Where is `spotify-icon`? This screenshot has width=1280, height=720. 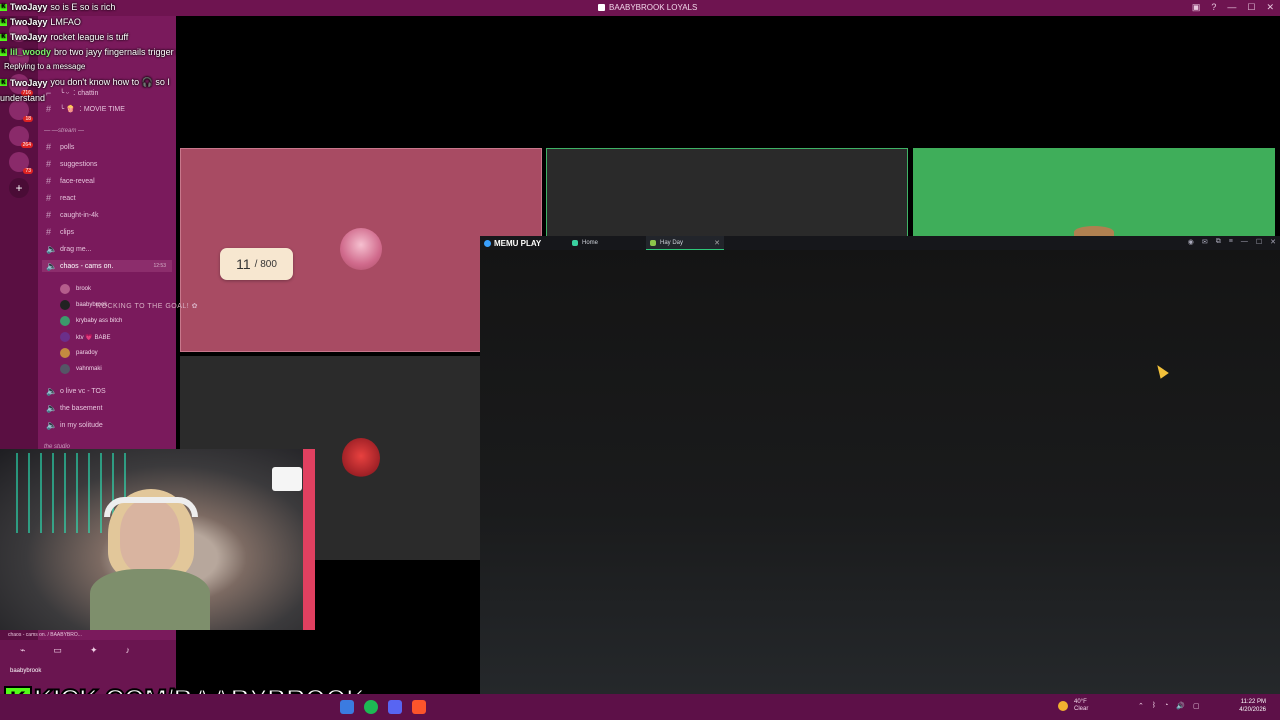
spotify-icon is located at coordinates (371, 707).